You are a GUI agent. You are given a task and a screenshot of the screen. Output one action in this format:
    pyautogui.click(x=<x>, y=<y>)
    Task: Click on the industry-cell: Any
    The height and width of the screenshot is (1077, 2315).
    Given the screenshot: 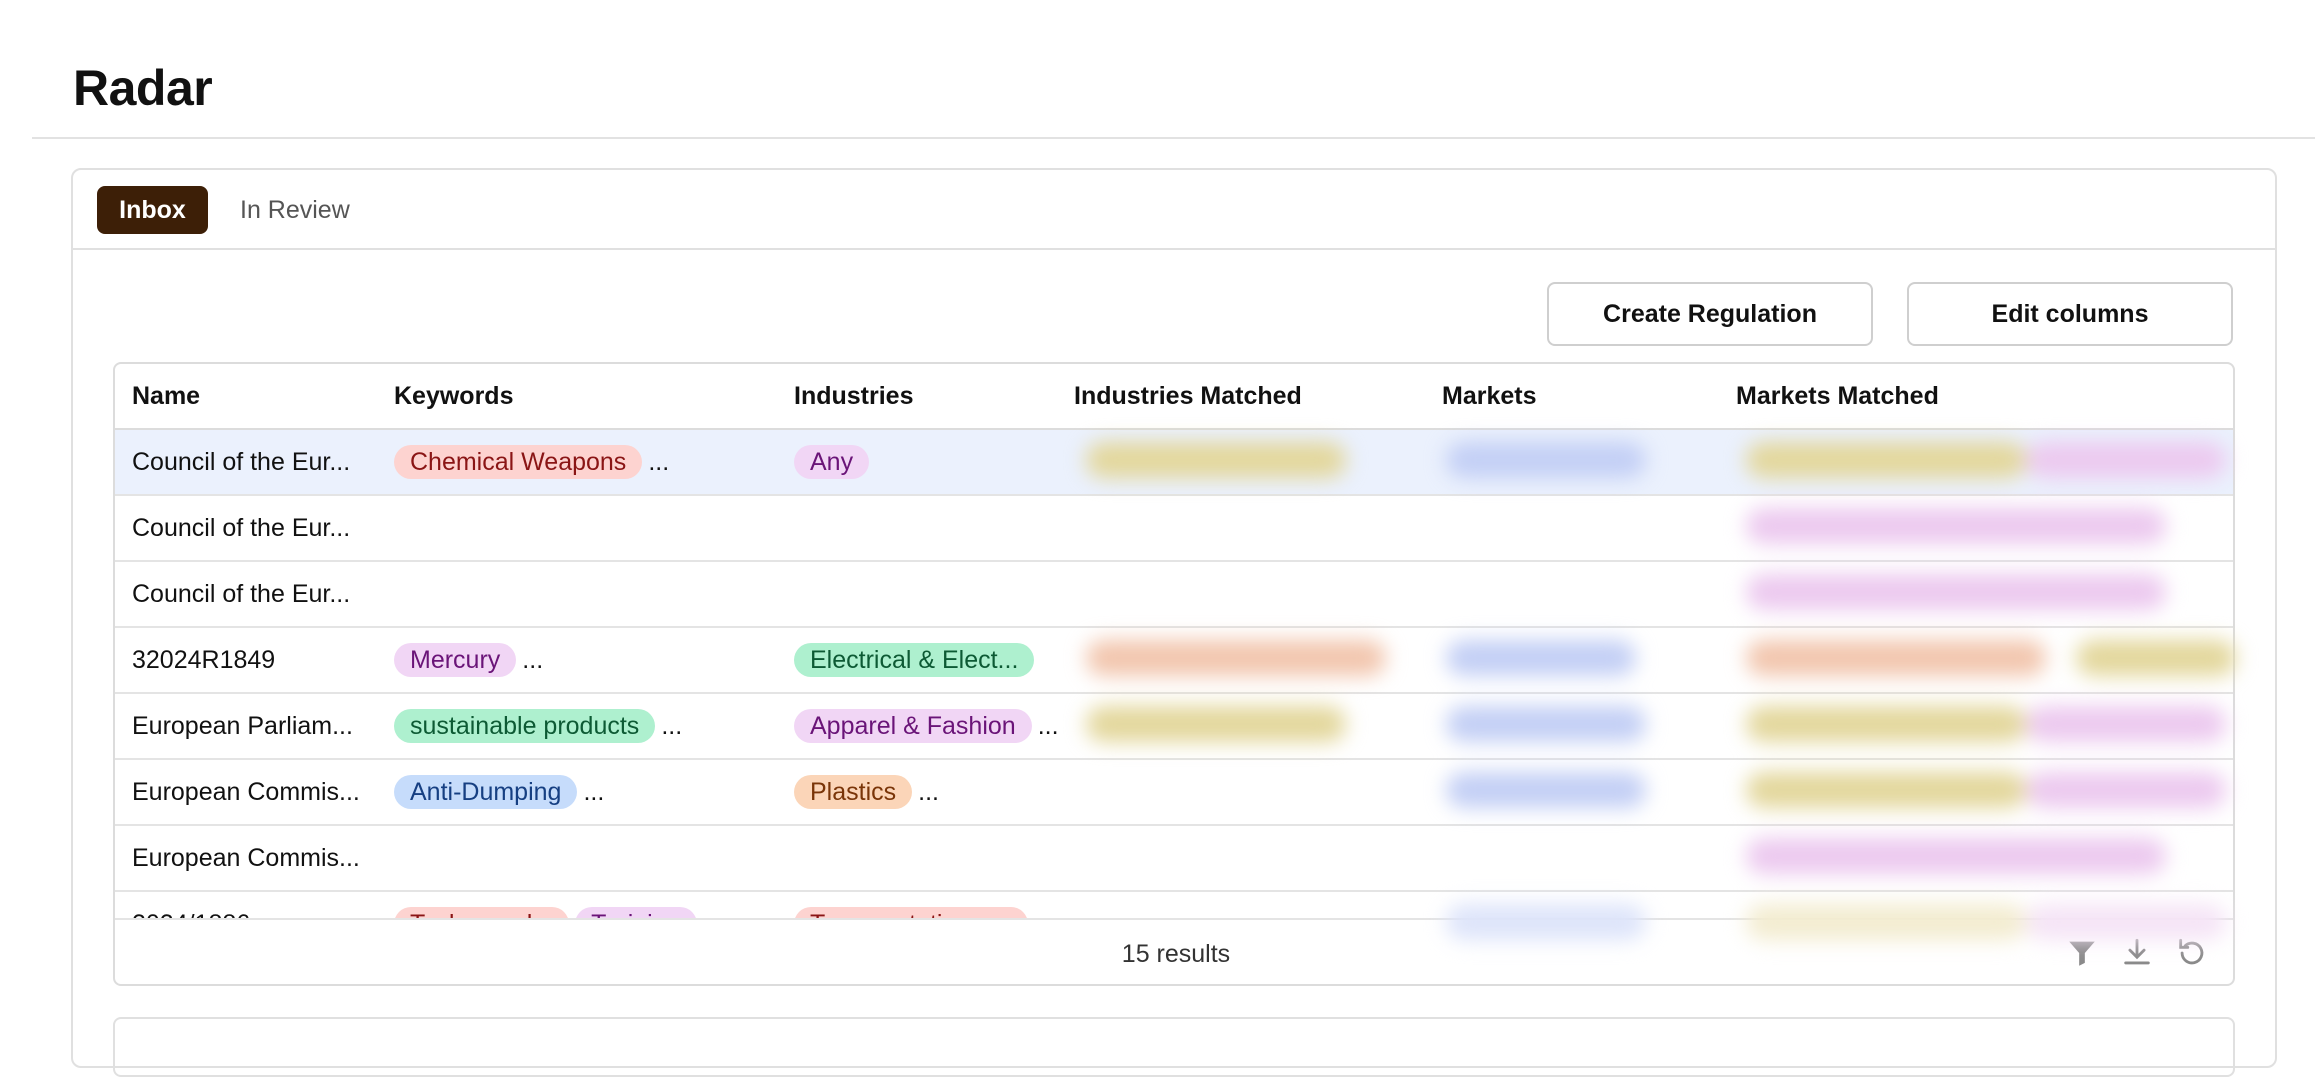 What is the action you would take?
    pyautogui.click(x=834, y=462)
    